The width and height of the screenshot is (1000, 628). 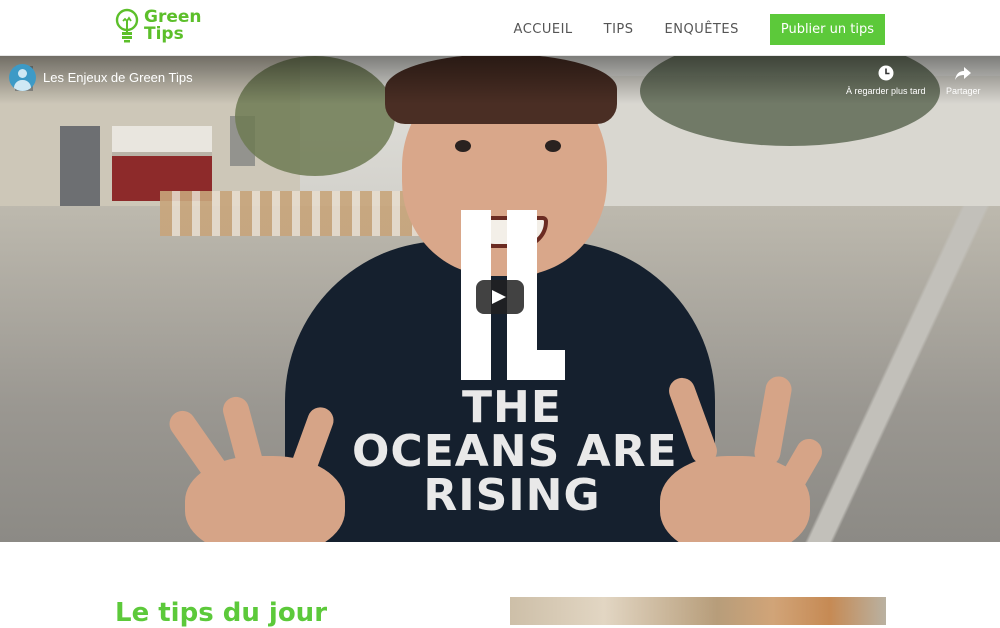 I want to click on play-button, so click(x=500, y=297).